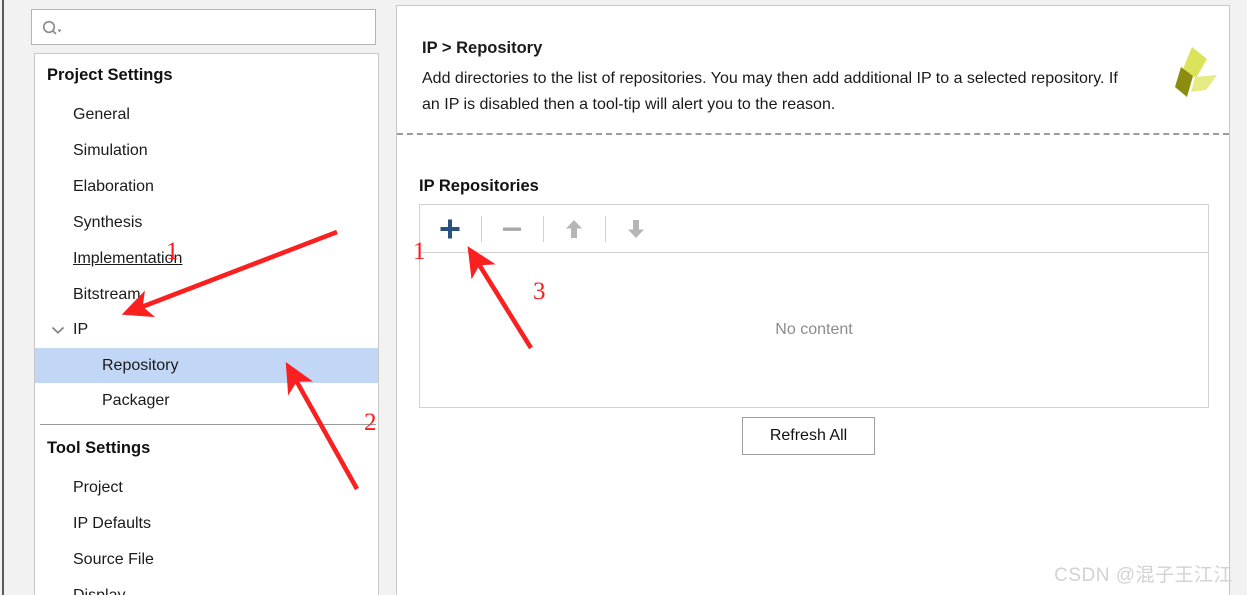  What do you see at coordinates (482, 48) in the screenshot?
I see `page-title: IP > Repository` at bounding box center [482, 48].